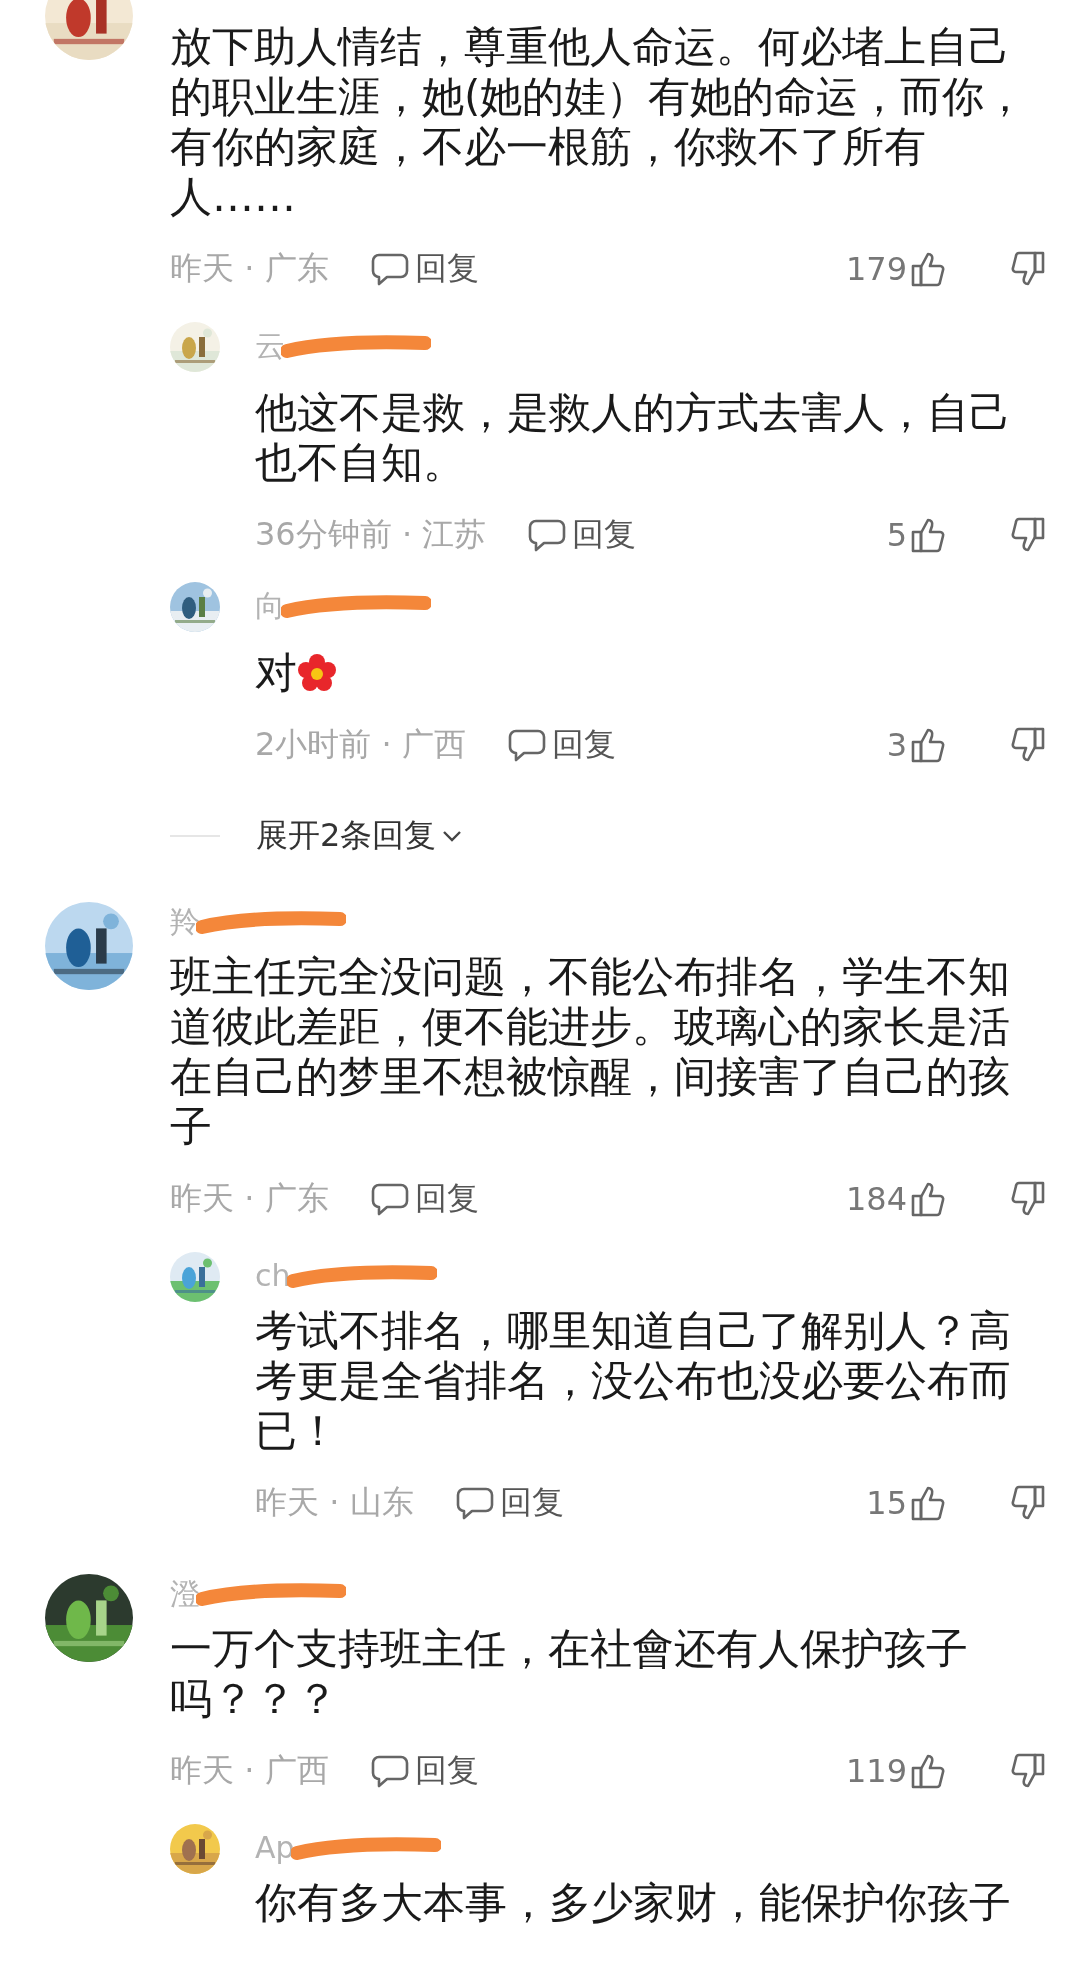 This screenshot has height=1967, width=1080. Describe the element at coordinates (650, 673) in the screenshot. I see `comment-text: 对` at that location.